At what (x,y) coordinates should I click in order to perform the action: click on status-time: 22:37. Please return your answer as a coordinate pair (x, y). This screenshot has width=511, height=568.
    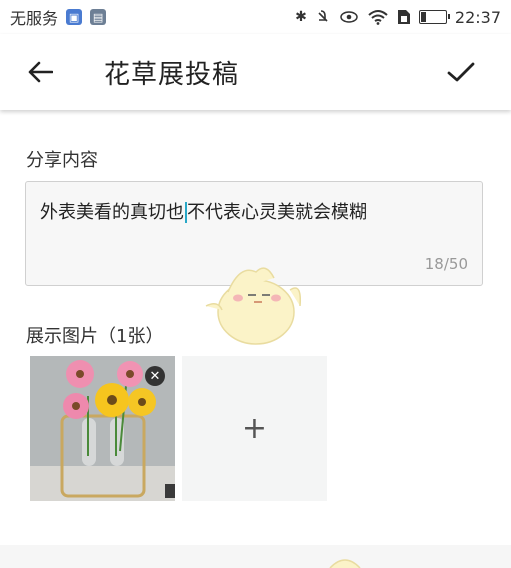
    Looking at the image, I should click on (477, 17).